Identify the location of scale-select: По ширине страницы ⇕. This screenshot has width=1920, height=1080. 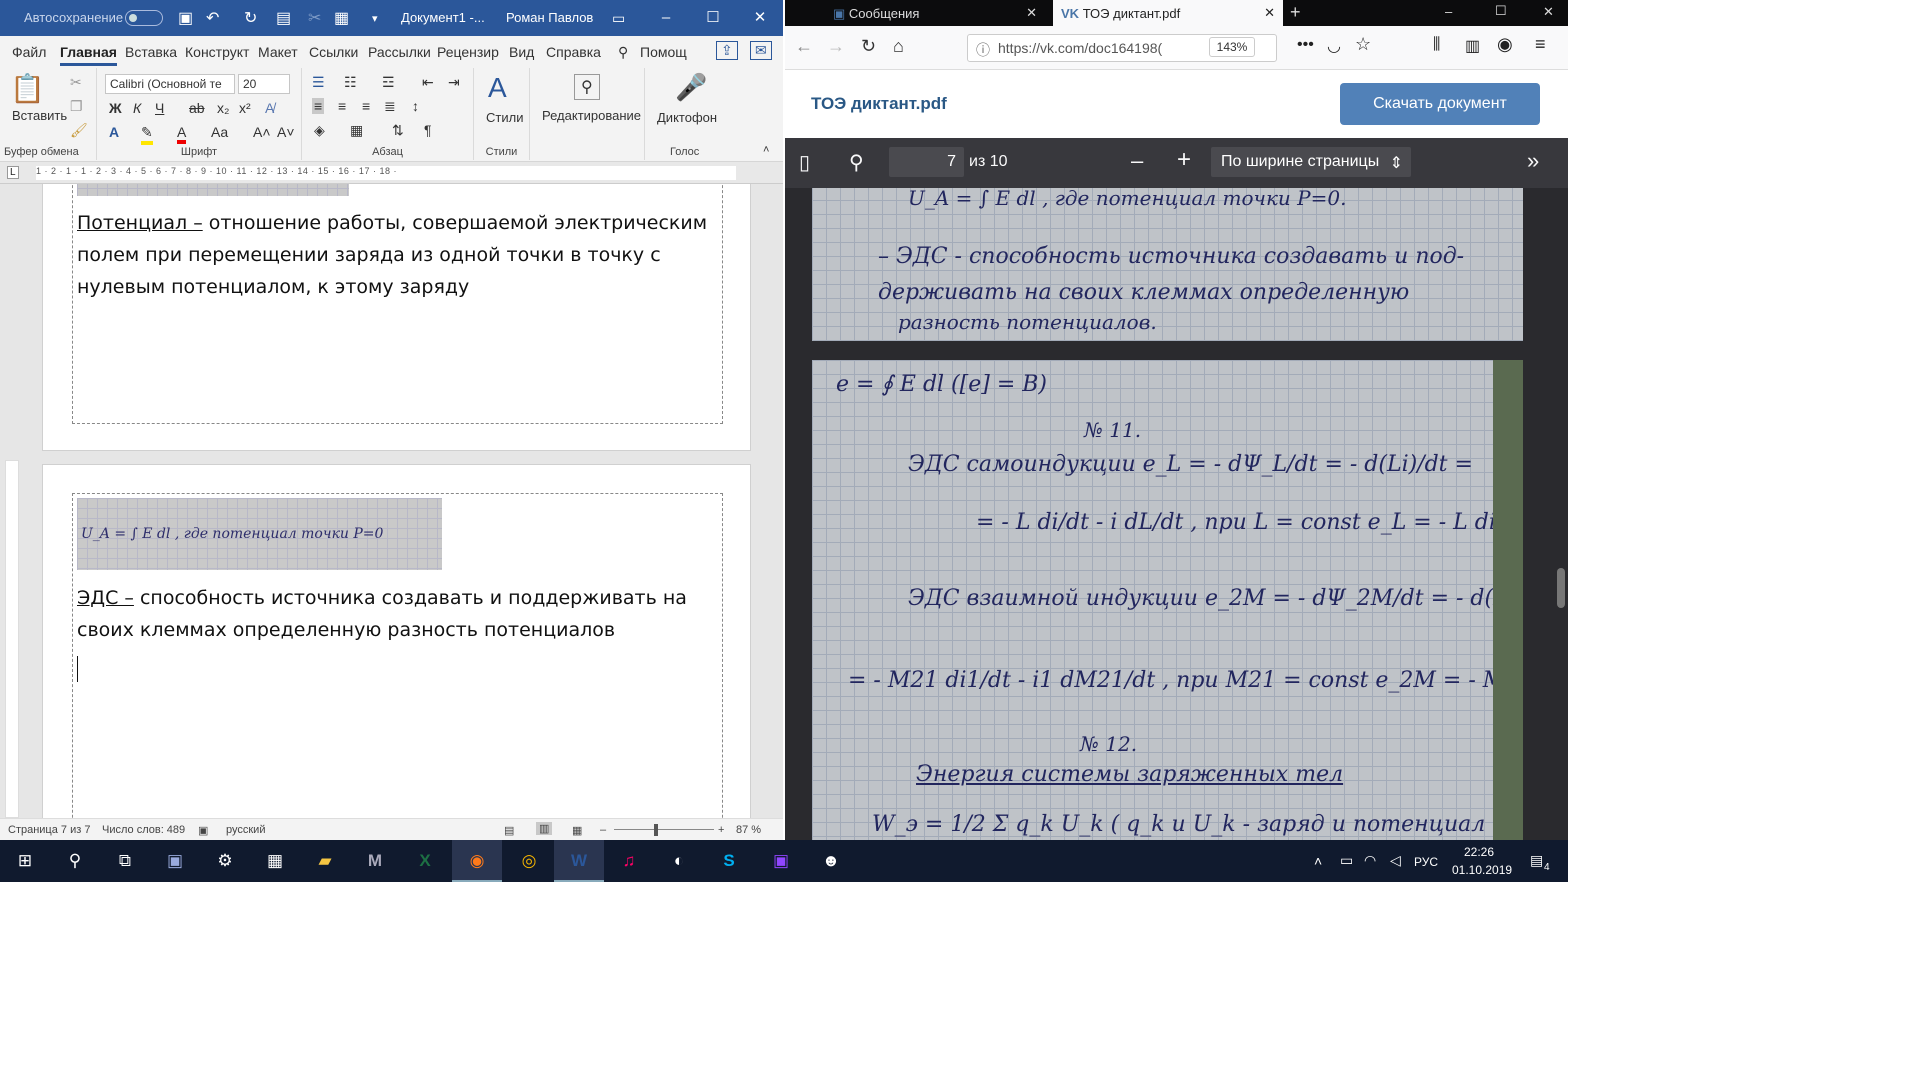
(1311, 162).